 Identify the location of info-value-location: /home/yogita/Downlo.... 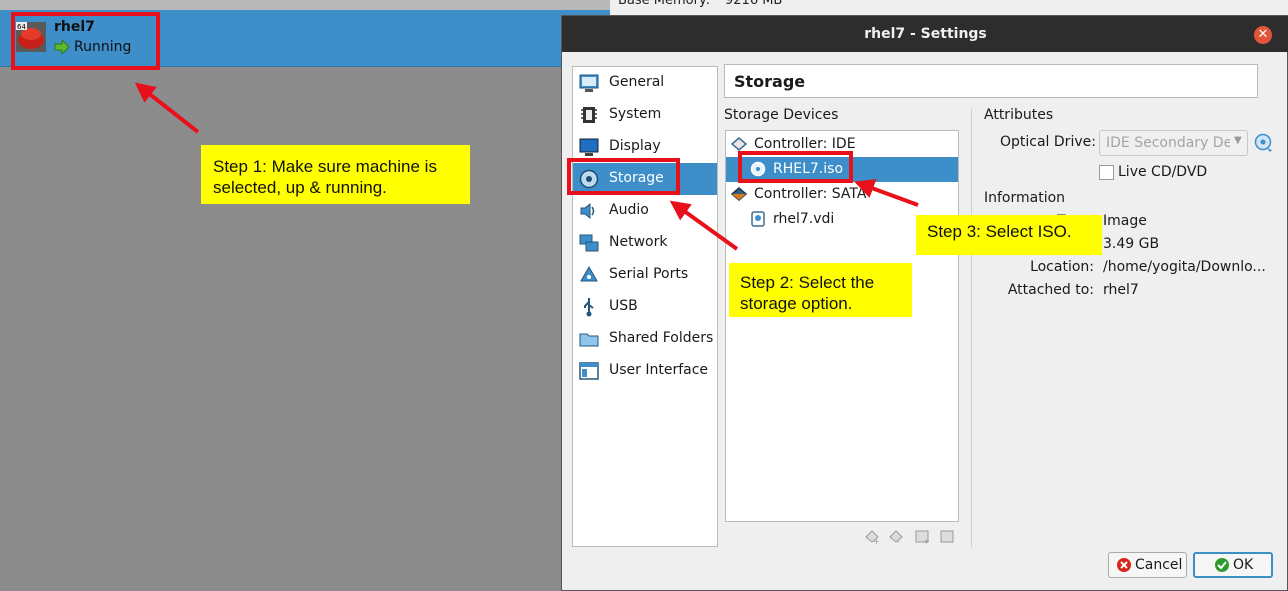
(1184, 267).